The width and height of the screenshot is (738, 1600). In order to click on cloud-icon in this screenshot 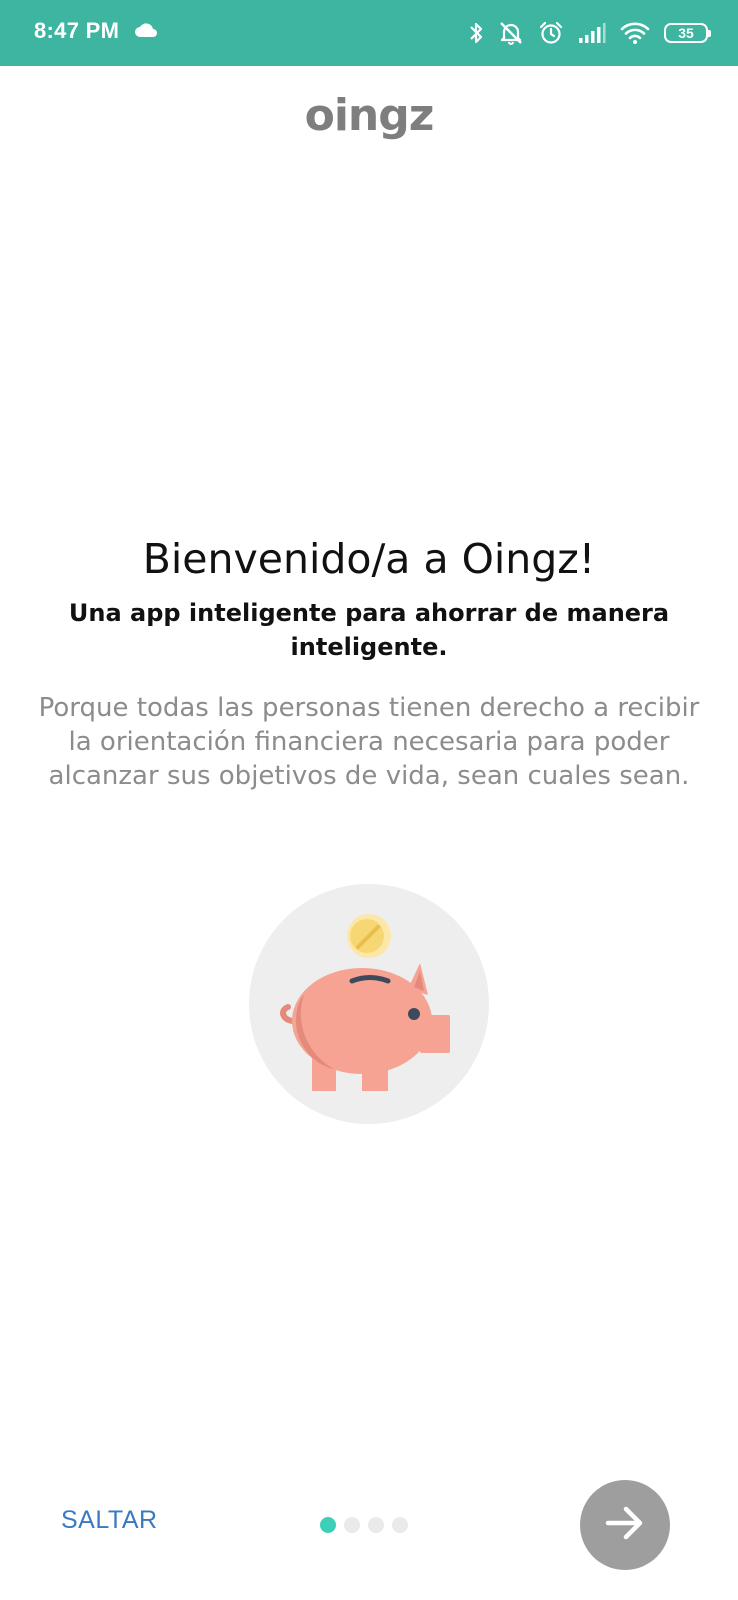, I will do `click(146, 32)`.